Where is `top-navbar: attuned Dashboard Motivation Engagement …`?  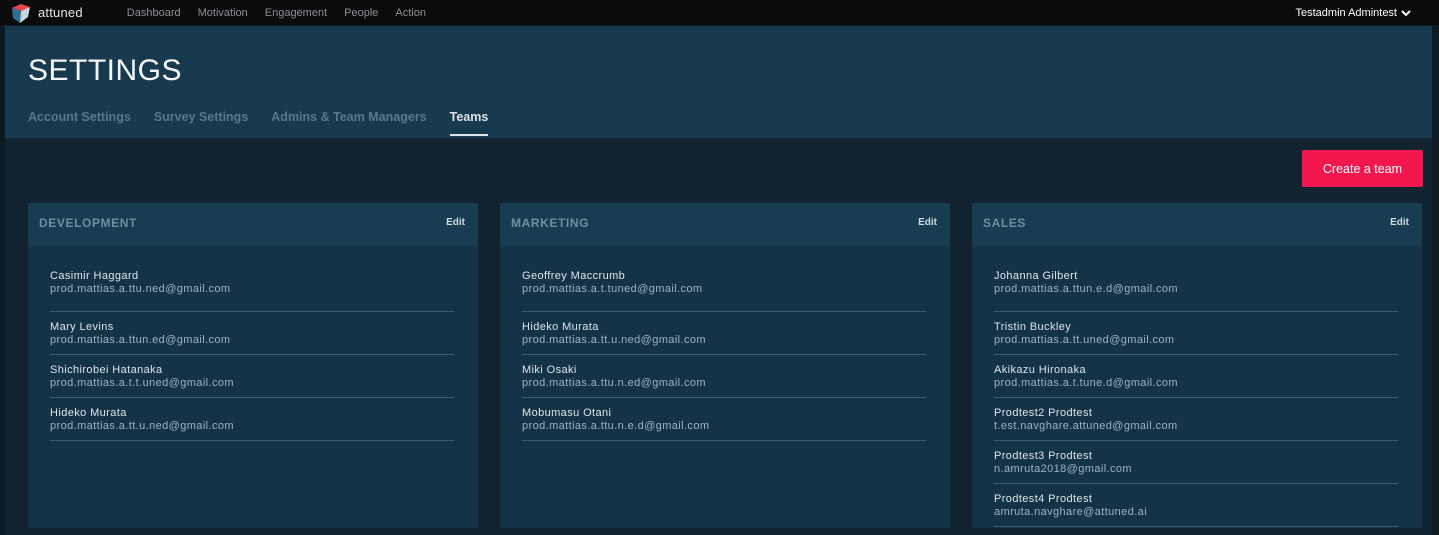
top-navbar: attuned Dashboard Motivation Engagement … is located at coordinates (719, 12).